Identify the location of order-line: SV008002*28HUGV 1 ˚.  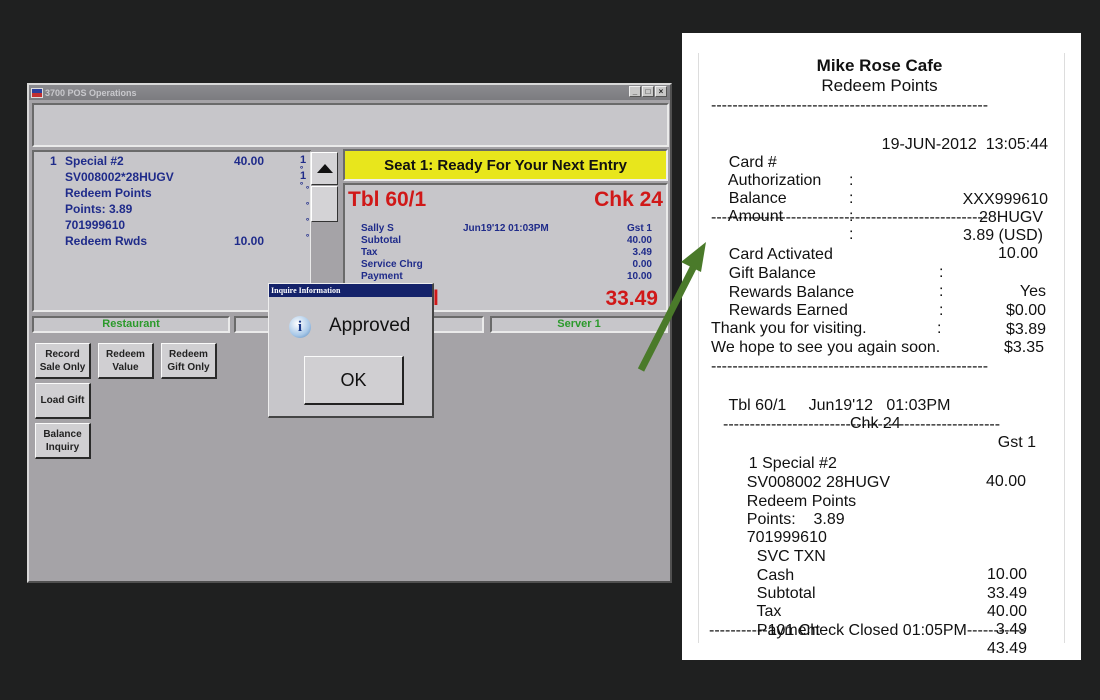
(172, 182).